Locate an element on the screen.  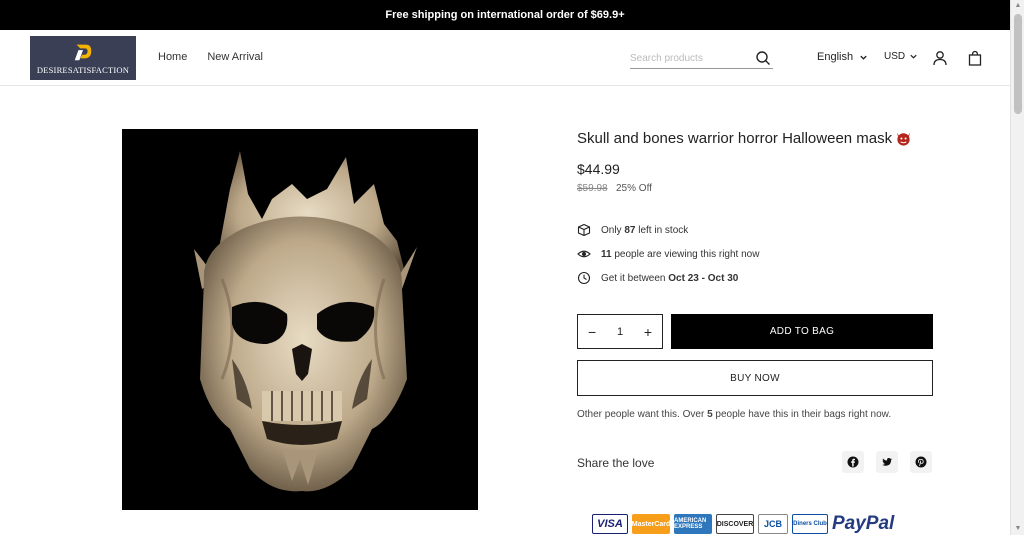
search-box is located at coordinates (701, 58).